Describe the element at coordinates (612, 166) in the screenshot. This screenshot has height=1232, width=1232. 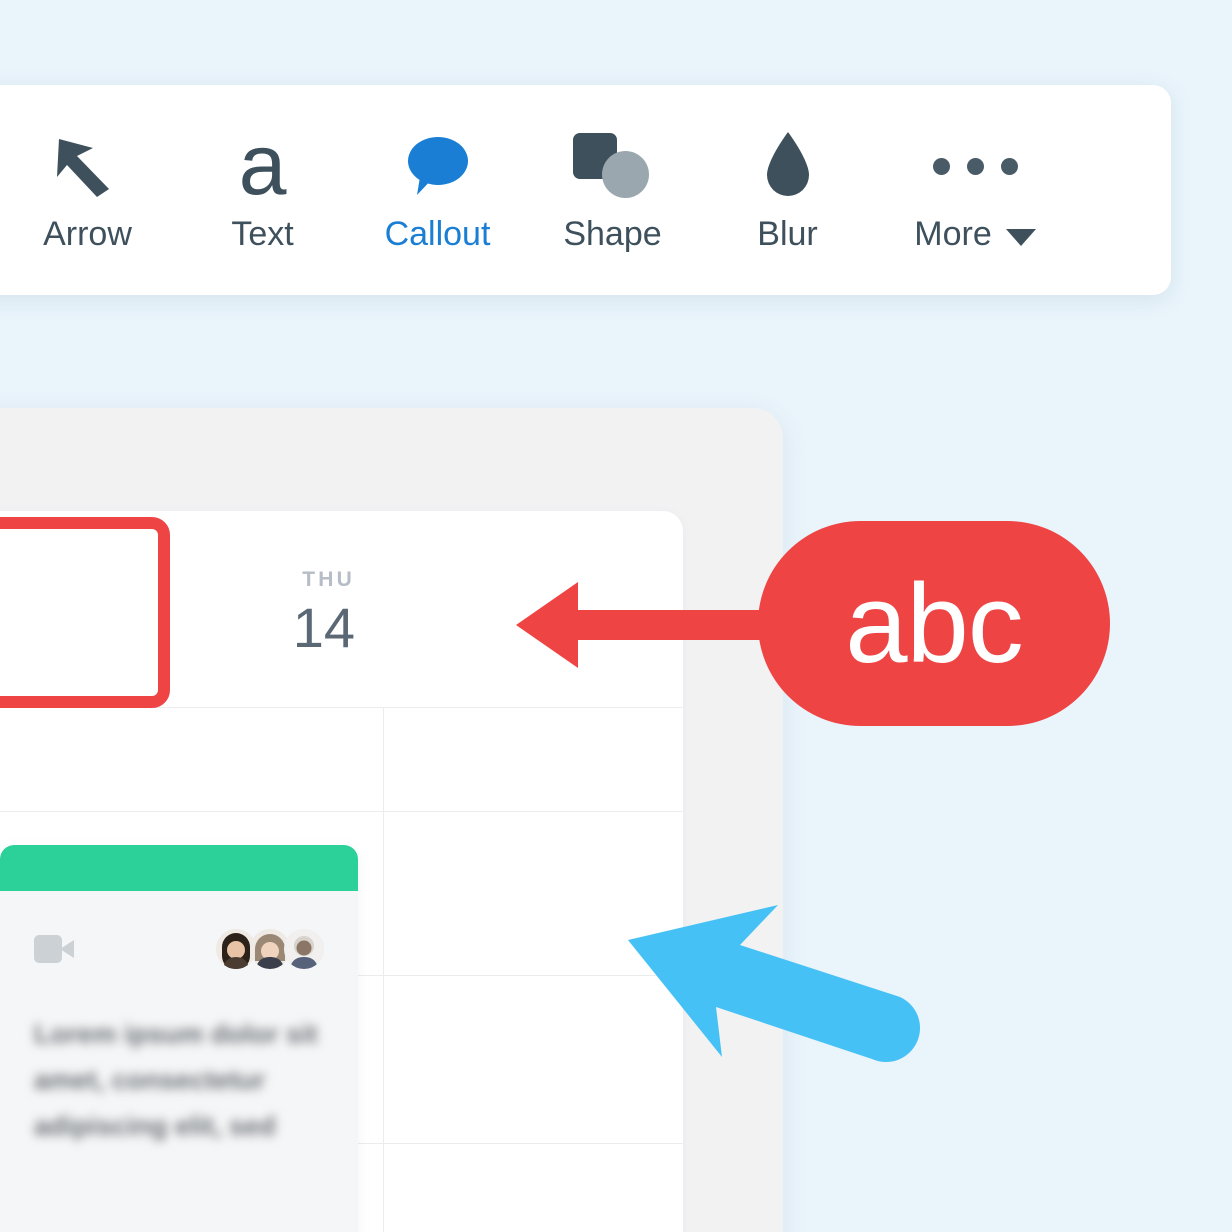
I see `shapes-icon` at that location.